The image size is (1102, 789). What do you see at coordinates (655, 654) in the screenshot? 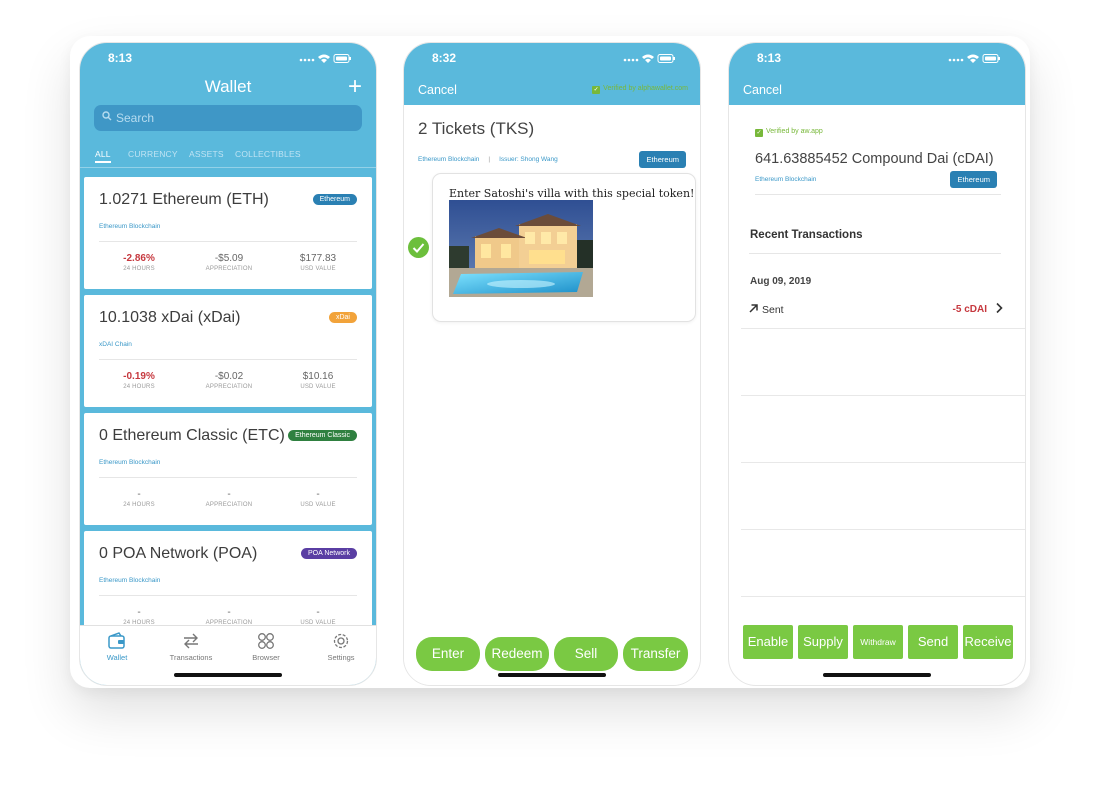
I see `transfer-button: Transfer` at bounding box center [655, 654].